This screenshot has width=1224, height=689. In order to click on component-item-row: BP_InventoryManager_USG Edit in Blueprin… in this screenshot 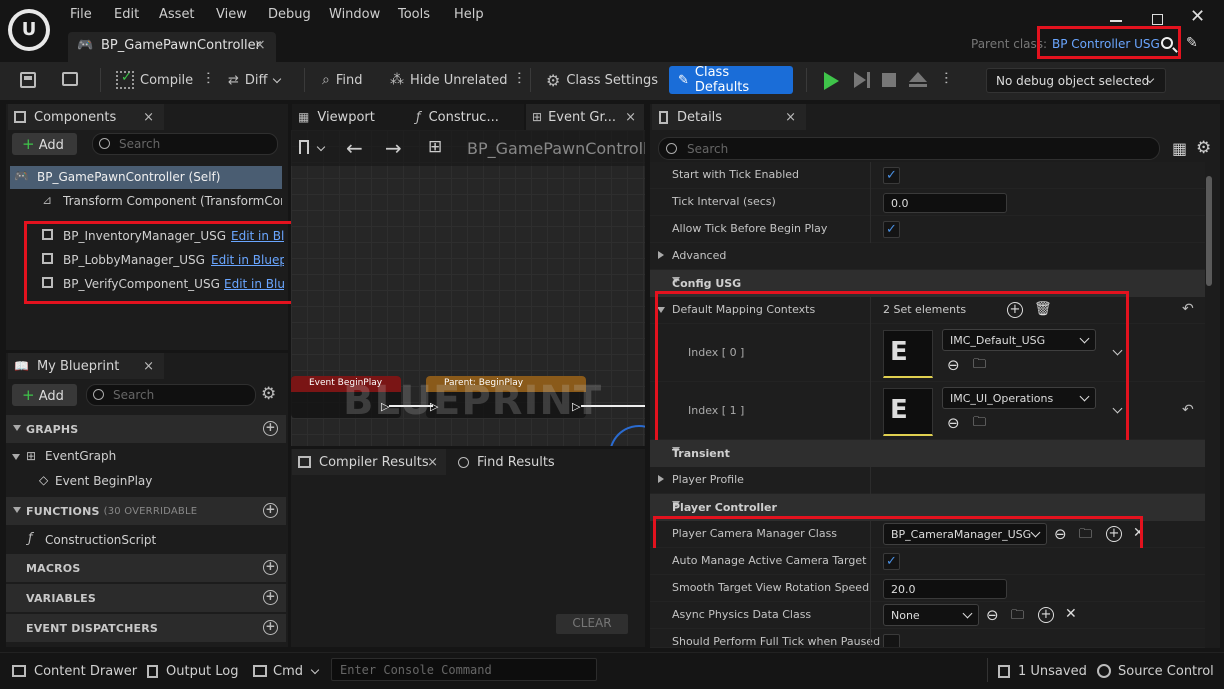, I will do `click(161, 236)`.